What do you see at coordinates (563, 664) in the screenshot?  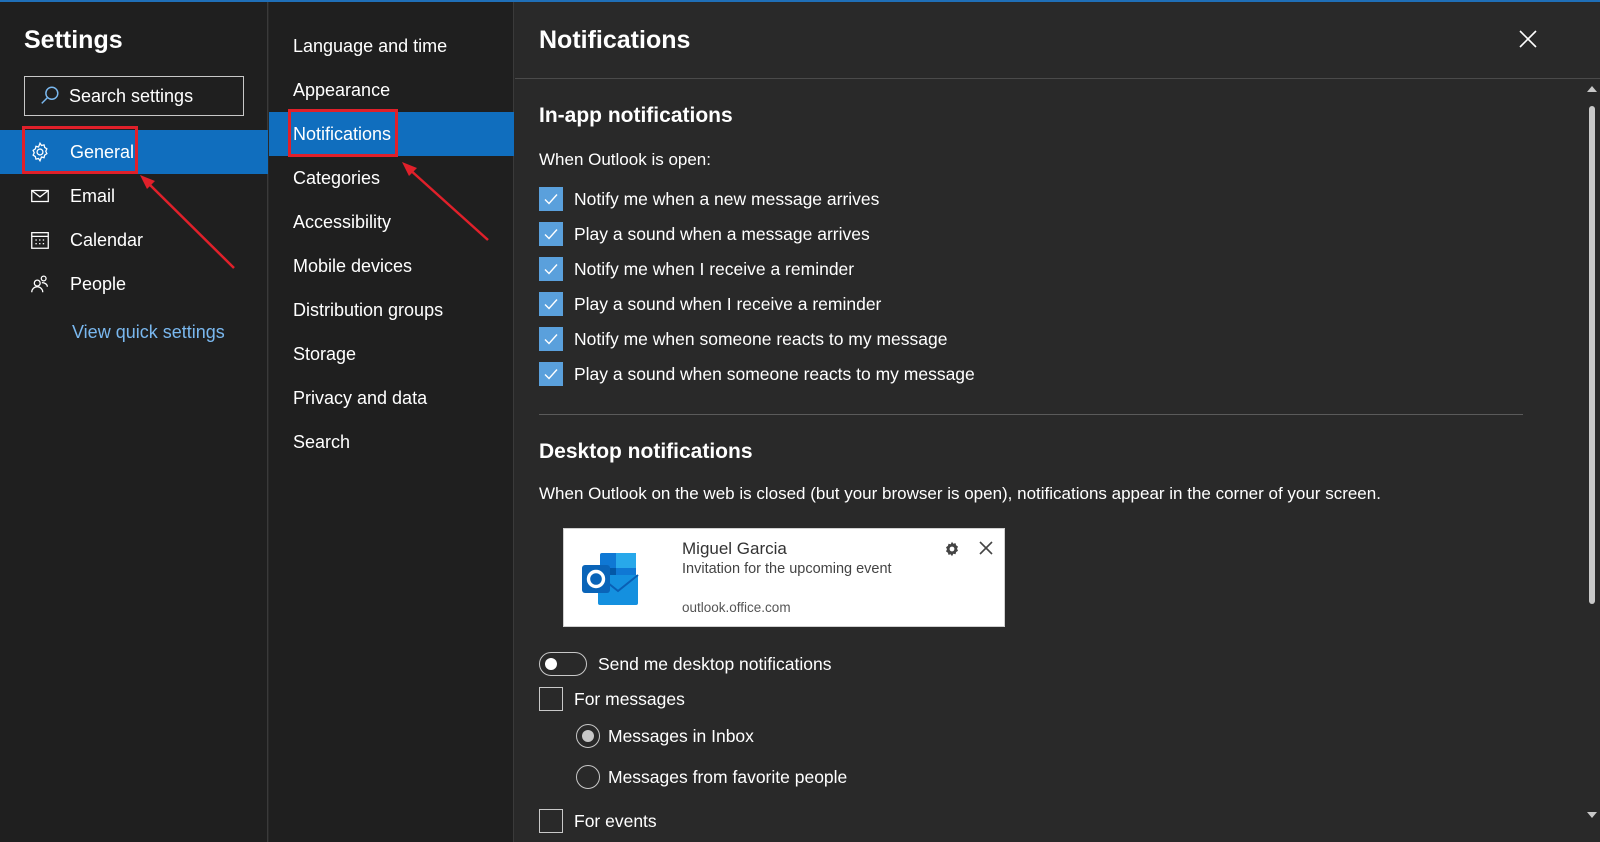 I see `toggle-switch` at bounding box center [563, 664].